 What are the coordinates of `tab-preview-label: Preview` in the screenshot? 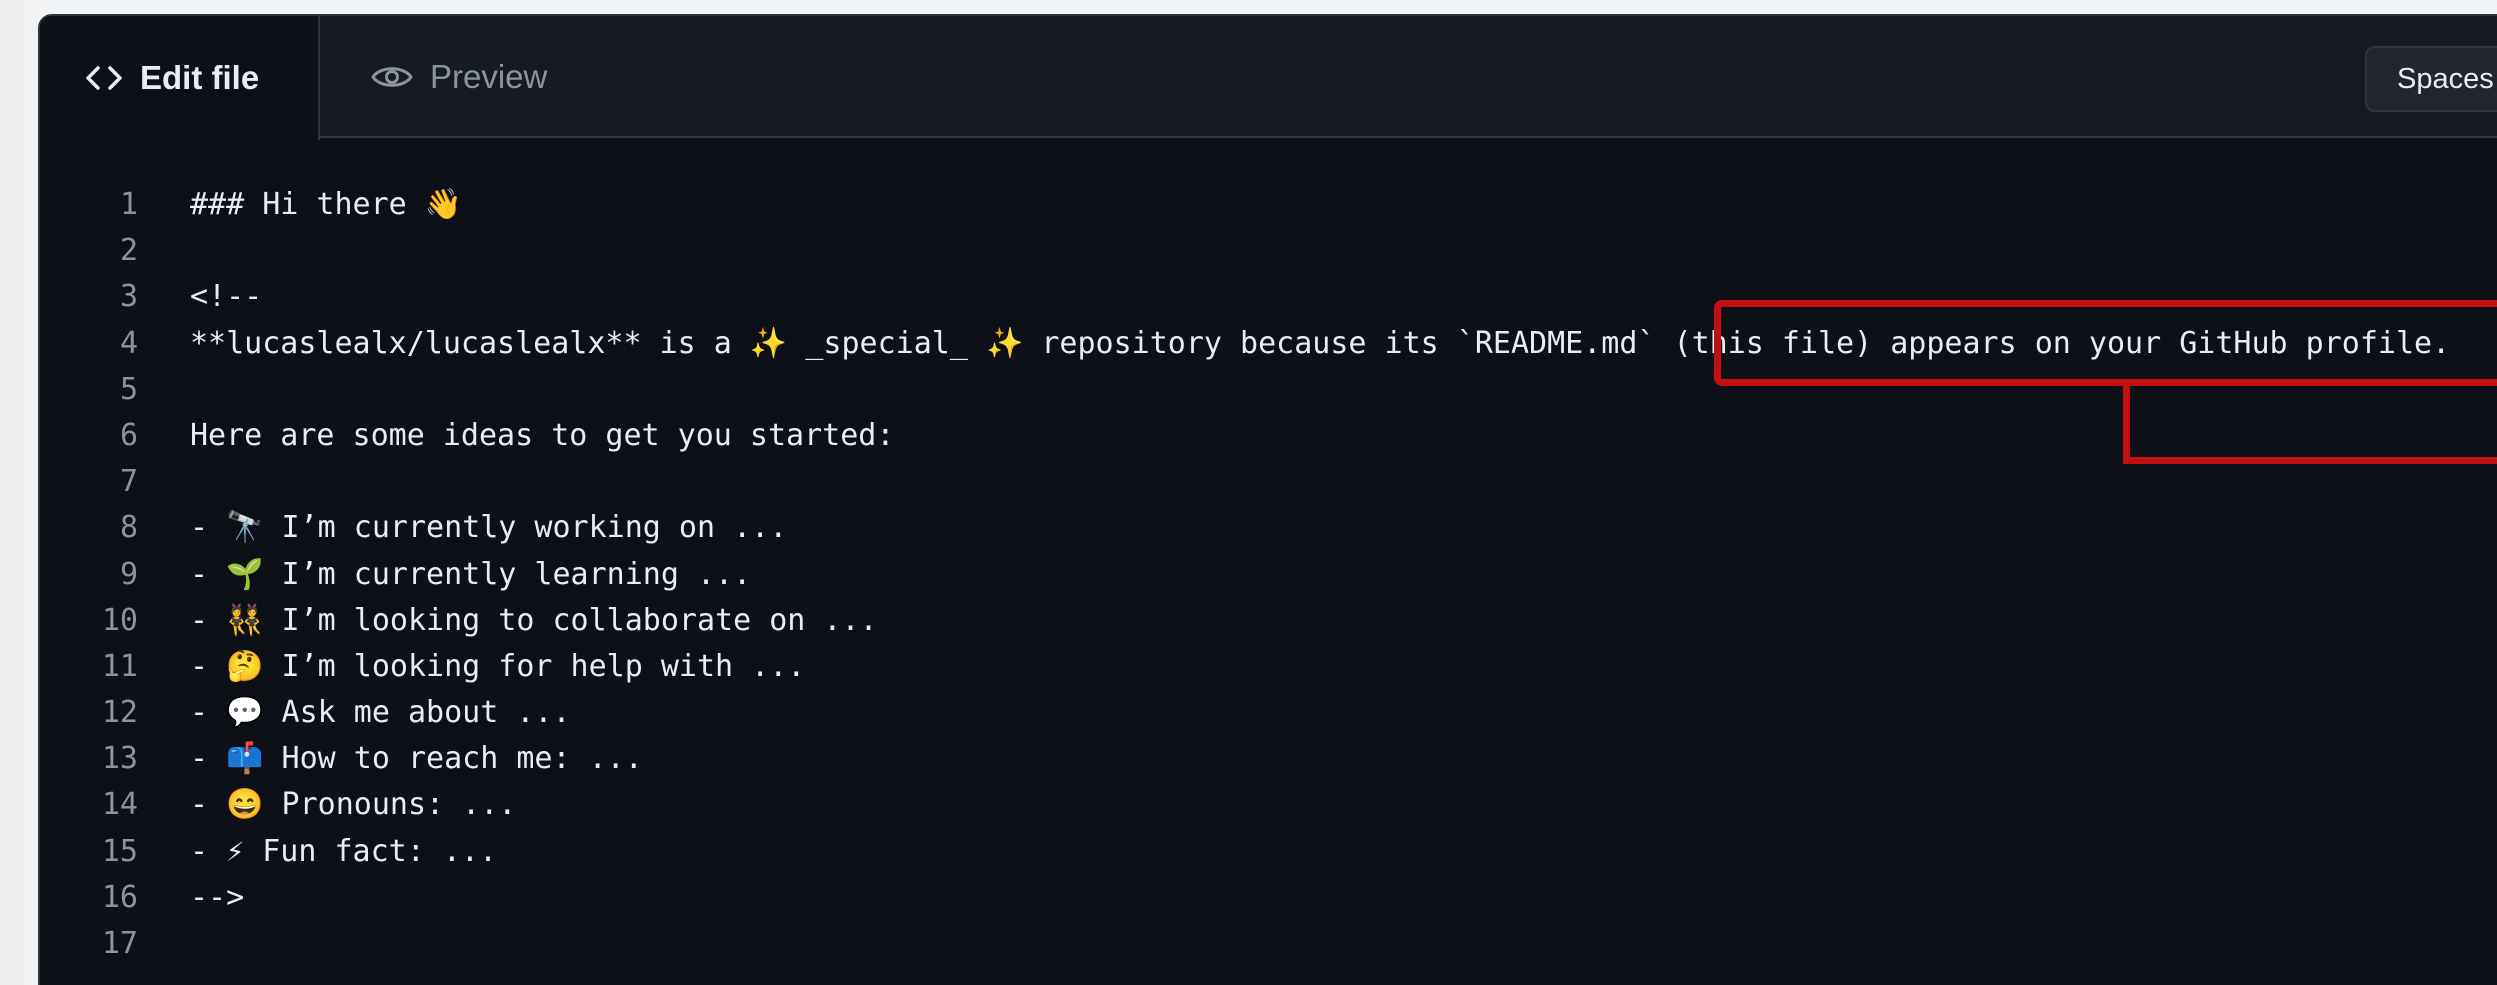 It's located at (489, 76).